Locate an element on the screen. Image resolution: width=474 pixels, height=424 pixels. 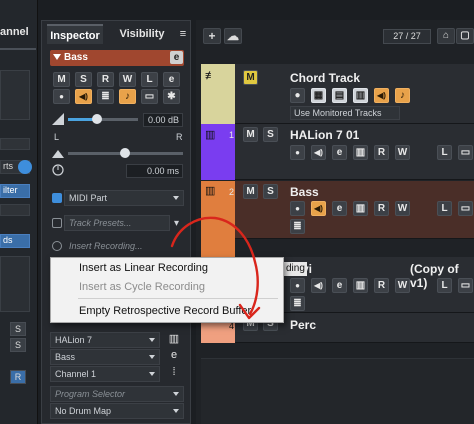
bass-edit-button: e is located at coordinates (339, 208).